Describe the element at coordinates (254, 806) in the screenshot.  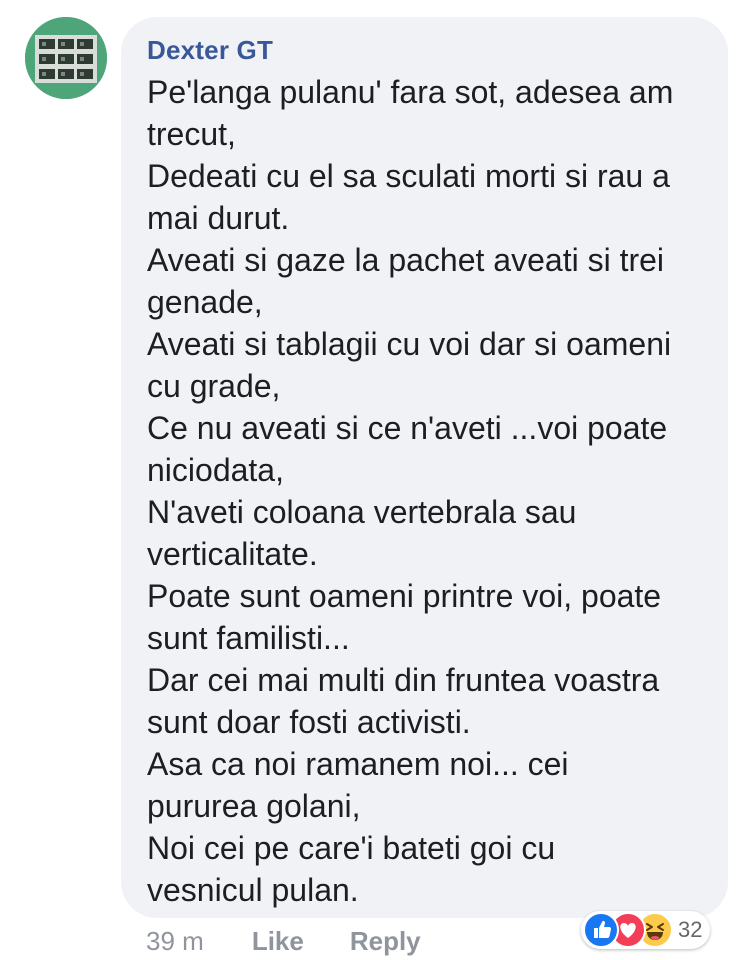
I see `comment-line: pururea golani,` at that location.